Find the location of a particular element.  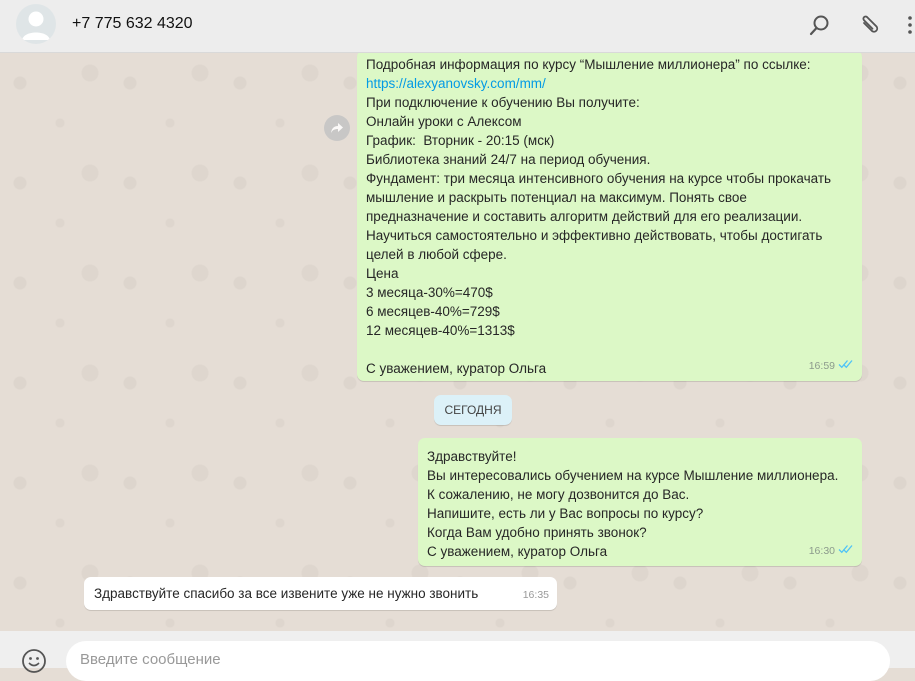

message-meta: 16:30 is located at coordinates (831, 551).